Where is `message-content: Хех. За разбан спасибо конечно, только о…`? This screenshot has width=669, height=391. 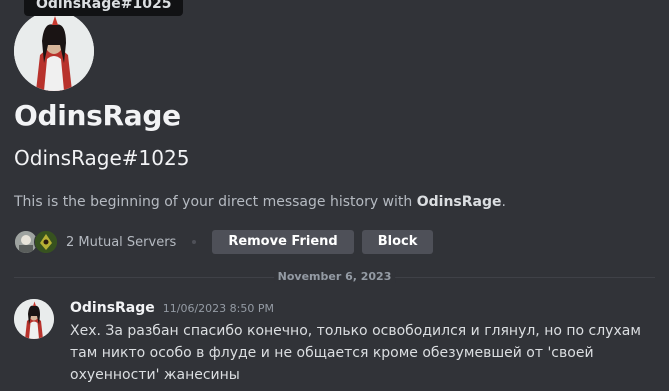 message-content: Хех. За разбан спасибо конечно, только о… is located at coordinates (355, 353).